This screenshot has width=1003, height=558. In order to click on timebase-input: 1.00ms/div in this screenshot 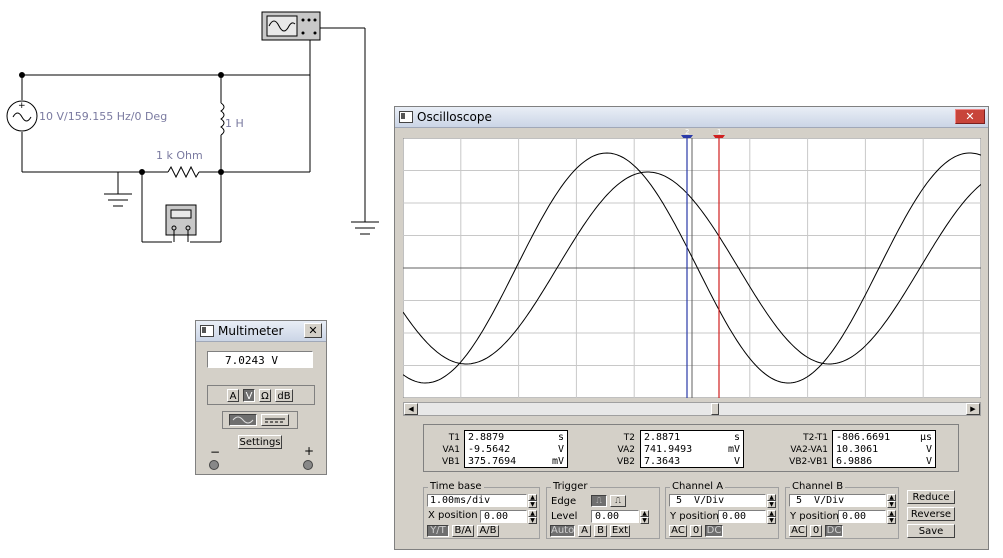, I will do `click(477, 500)`.